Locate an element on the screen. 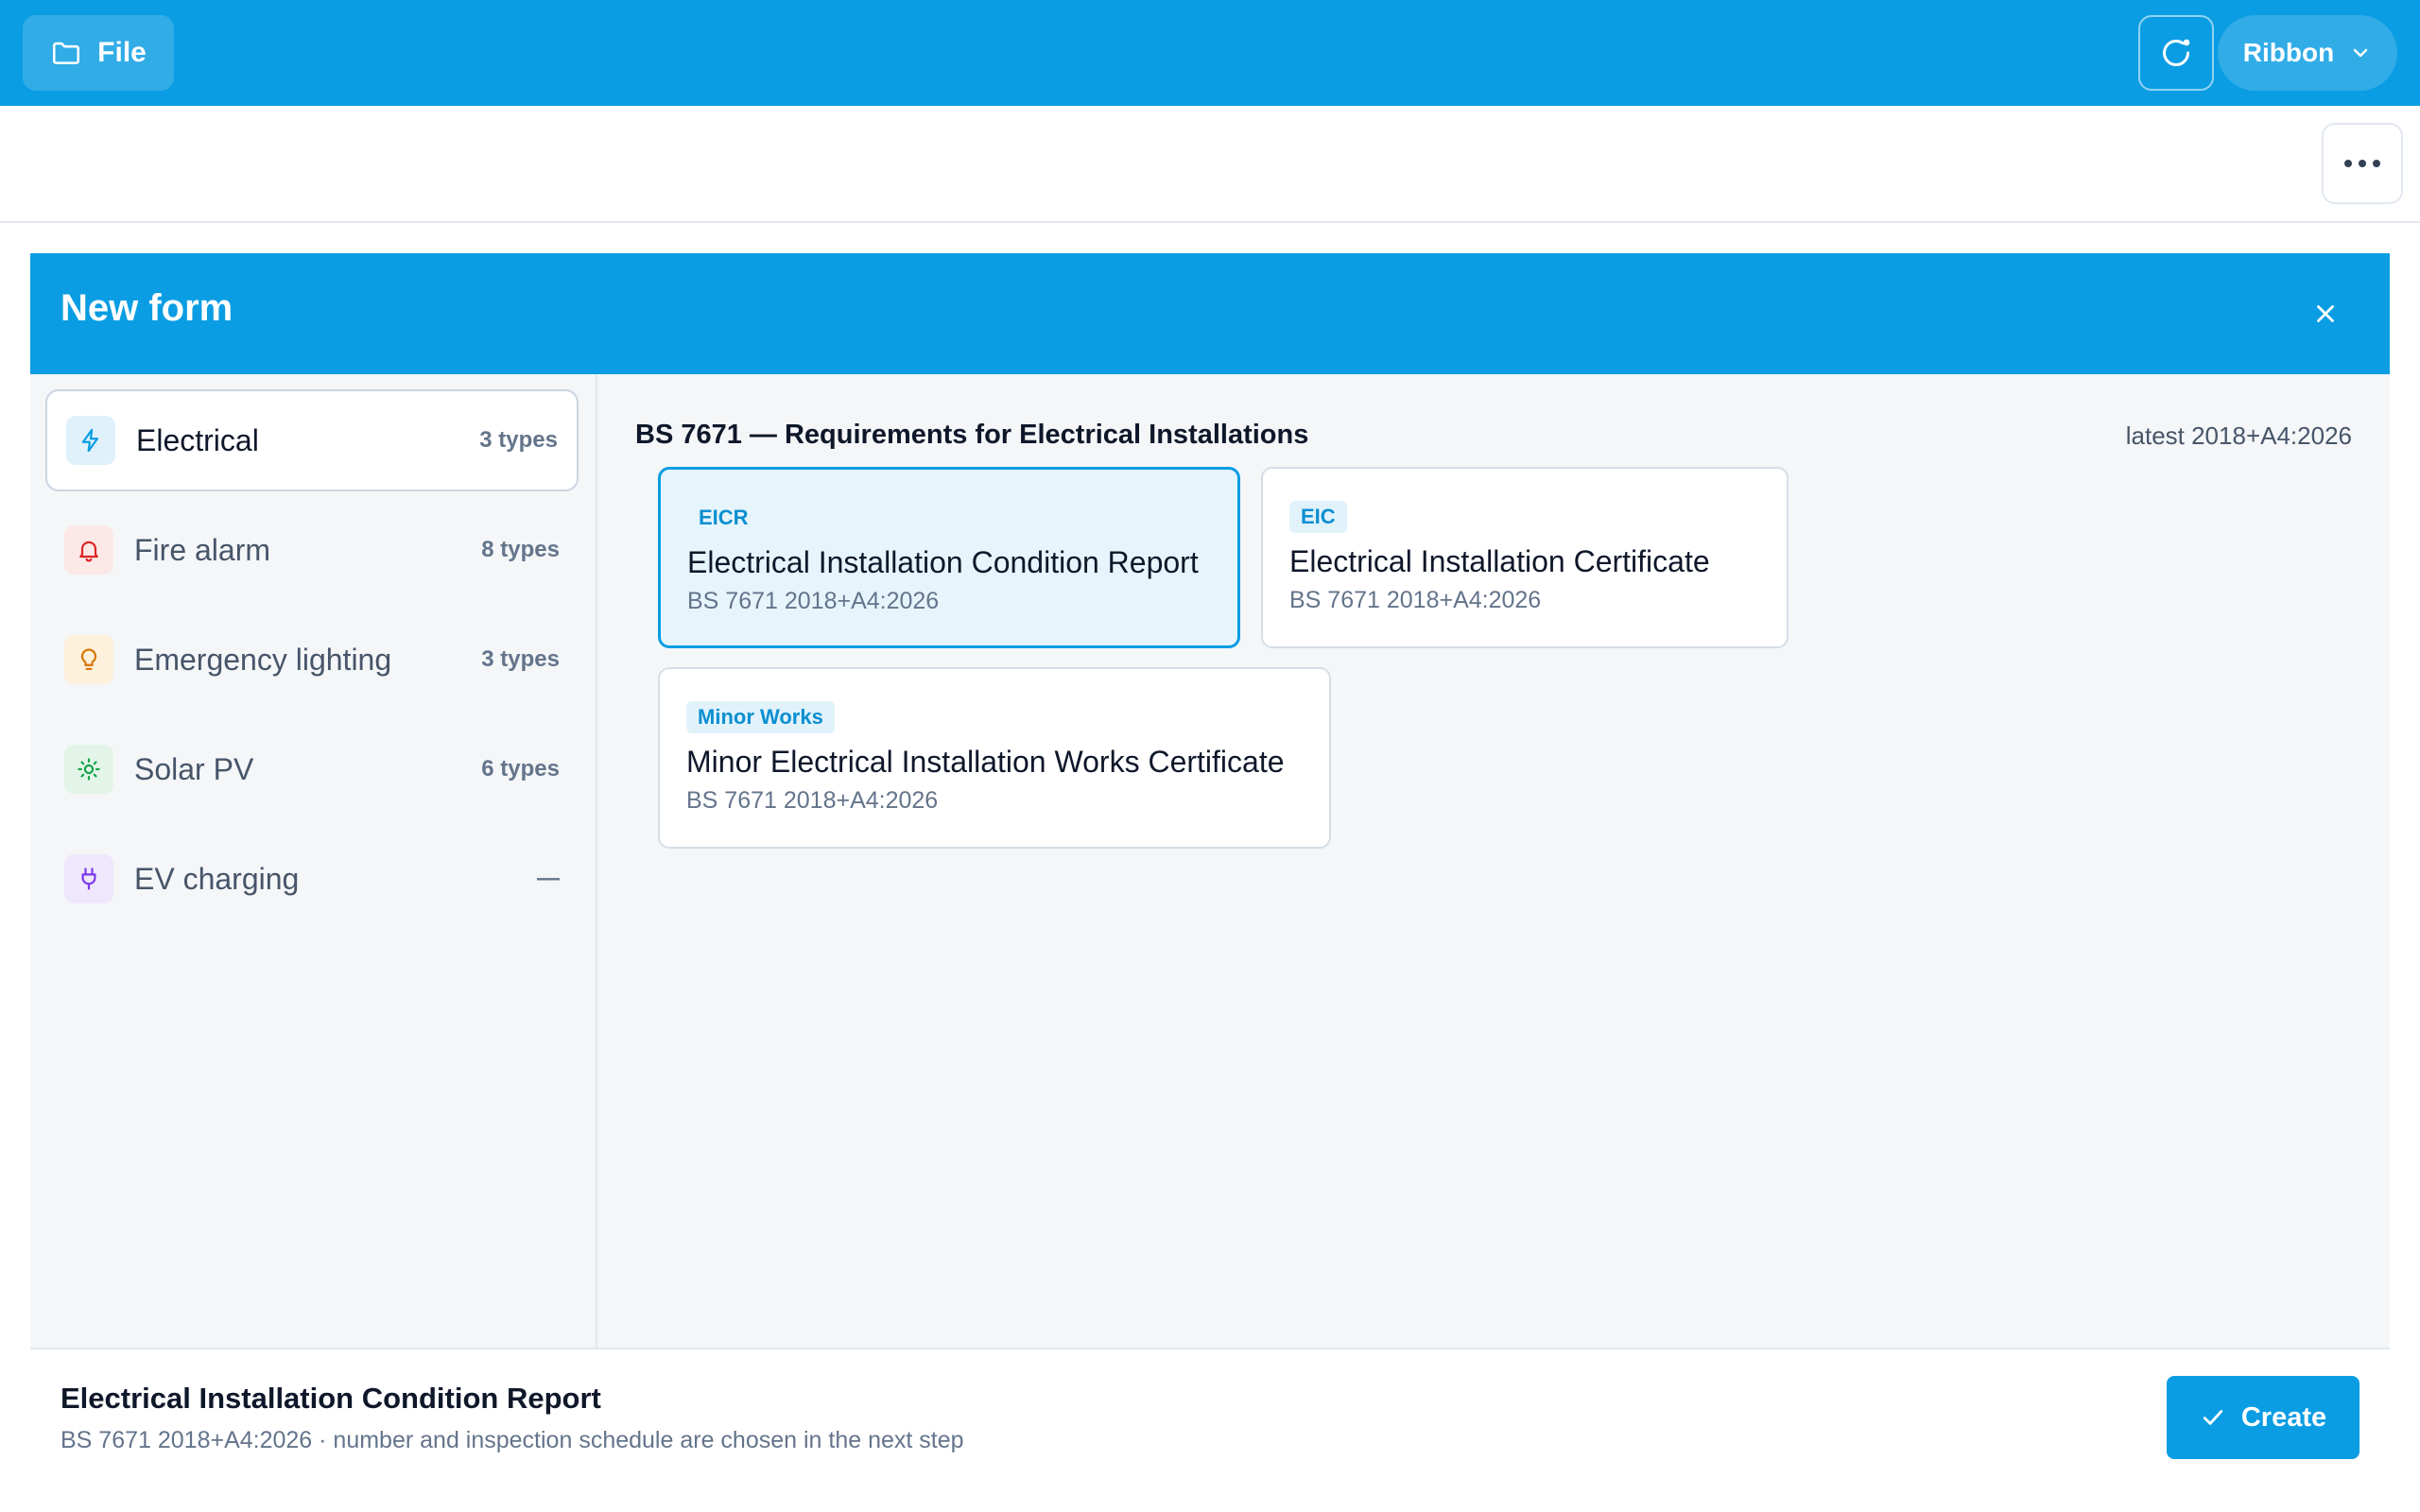 This screenshot has width=2420, height=1512. close-button is located at coordinates (2325, 313).